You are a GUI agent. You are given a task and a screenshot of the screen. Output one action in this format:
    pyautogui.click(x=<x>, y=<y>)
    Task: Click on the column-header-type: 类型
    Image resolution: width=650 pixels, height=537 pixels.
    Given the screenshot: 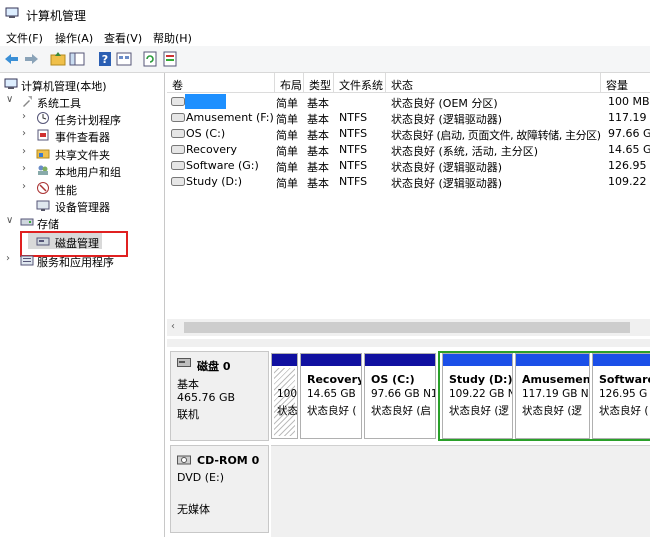 What is the action you would take?
    pyautogui.click(x=319, y=83)
    